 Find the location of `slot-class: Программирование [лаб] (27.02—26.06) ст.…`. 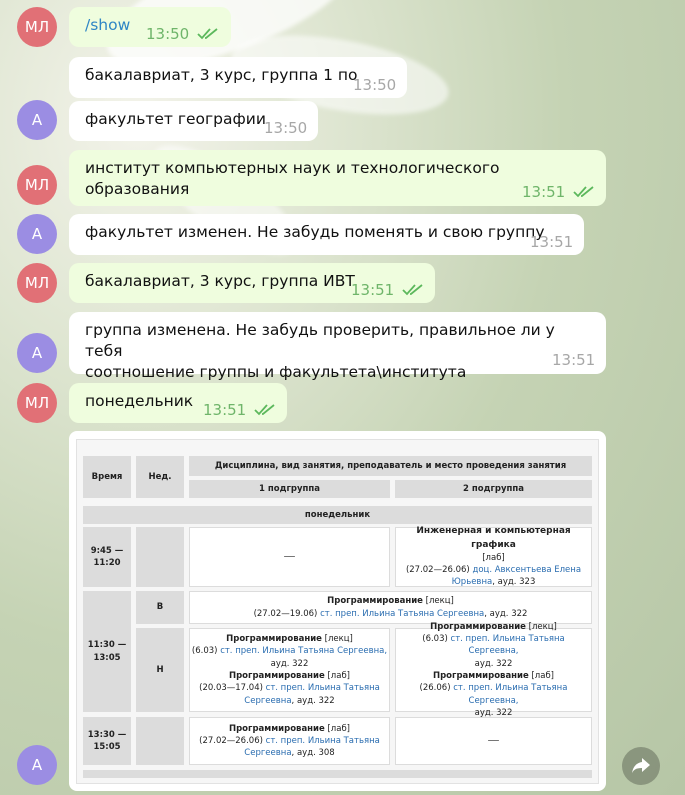

slot-class: Программирование [лаб] (27.02—26.06) ст.… is located at coordinates (289, 741).